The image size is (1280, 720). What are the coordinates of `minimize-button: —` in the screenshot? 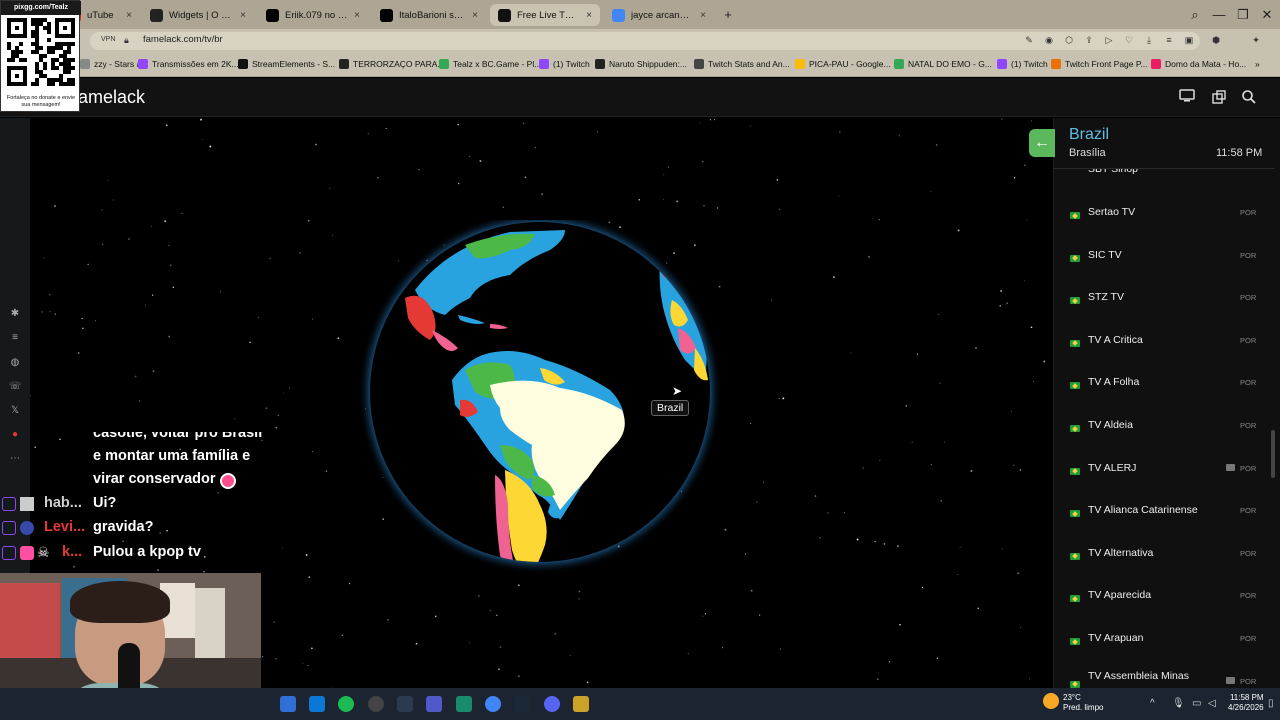 It's located at (1219, 15).